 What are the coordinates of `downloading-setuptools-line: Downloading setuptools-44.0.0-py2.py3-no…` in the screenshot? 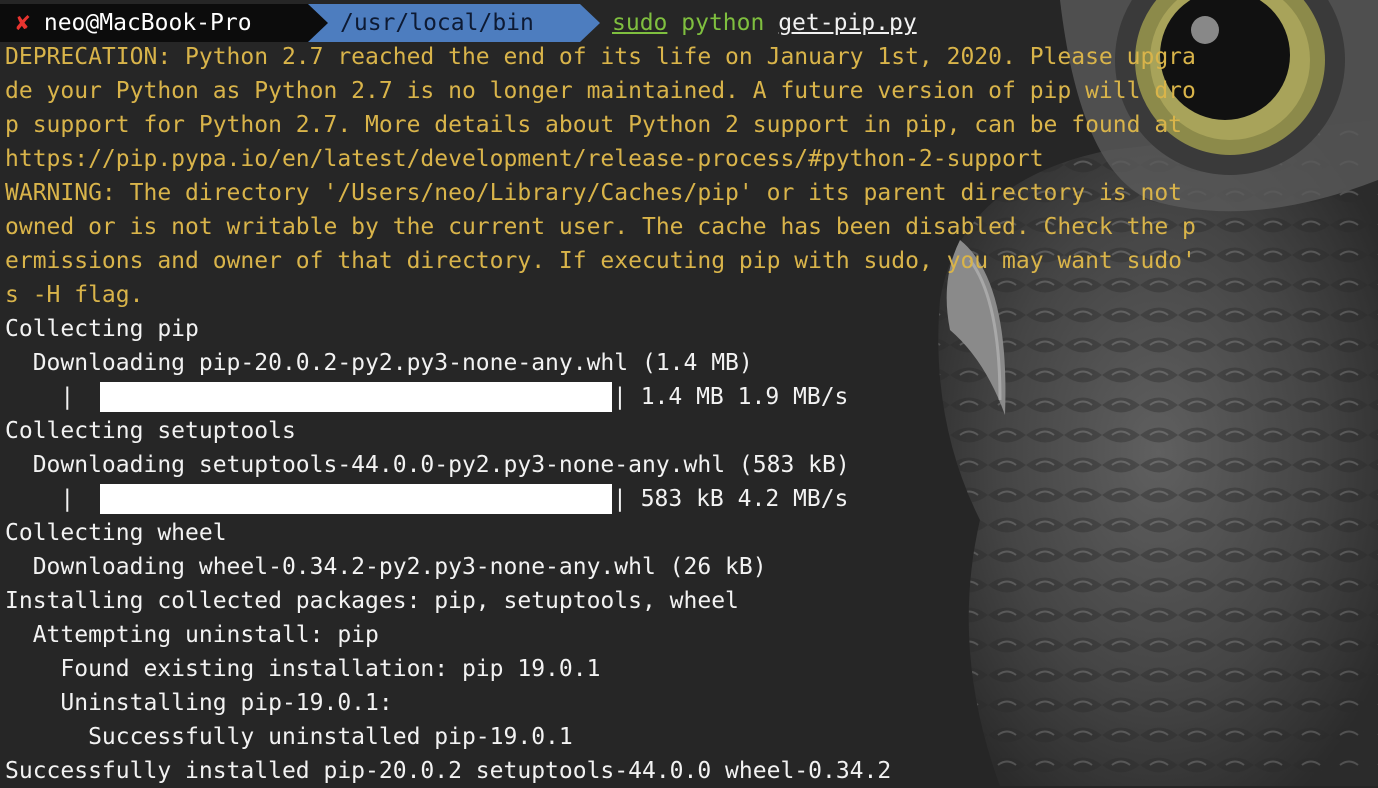 It's located at (427, 465).